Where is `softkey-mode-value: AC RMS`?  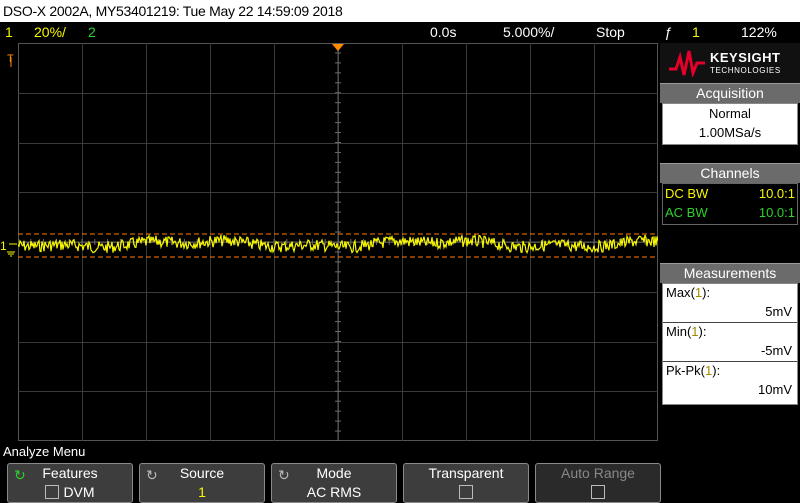 softkey-mode-value: AC RMS is located at coordinates (334, 492).